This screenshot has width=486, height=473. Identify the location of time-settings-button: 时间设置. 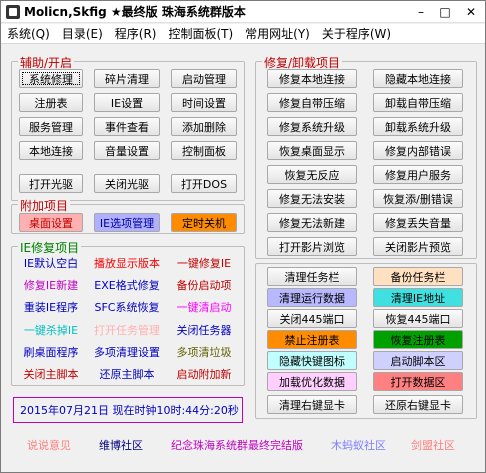
(204, 102).